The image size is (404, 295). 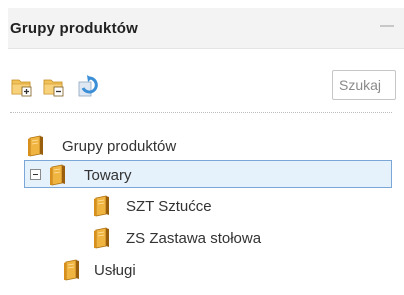 What do you see at coordinates (35, 174) in the screenshot?
I see `collapse-toggle` at bounding box center [35, 174].